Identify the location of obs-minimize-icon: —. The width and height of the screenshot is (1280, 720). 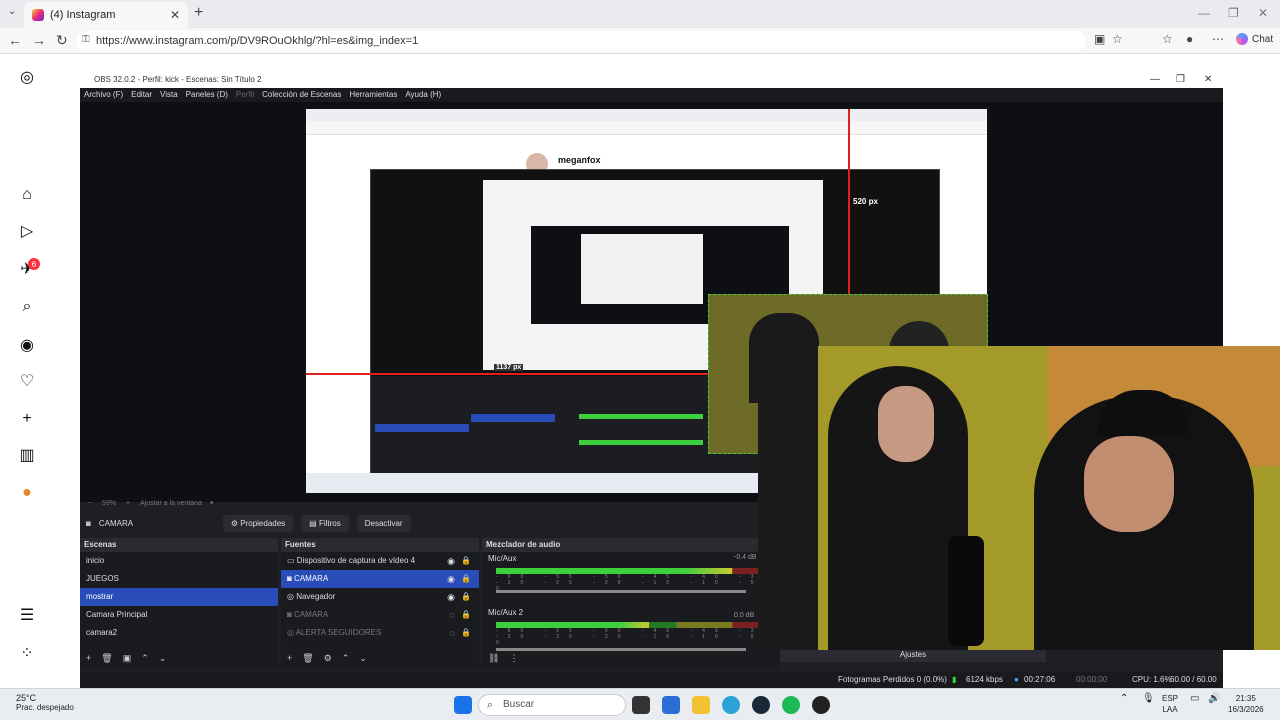
(1155, 80).